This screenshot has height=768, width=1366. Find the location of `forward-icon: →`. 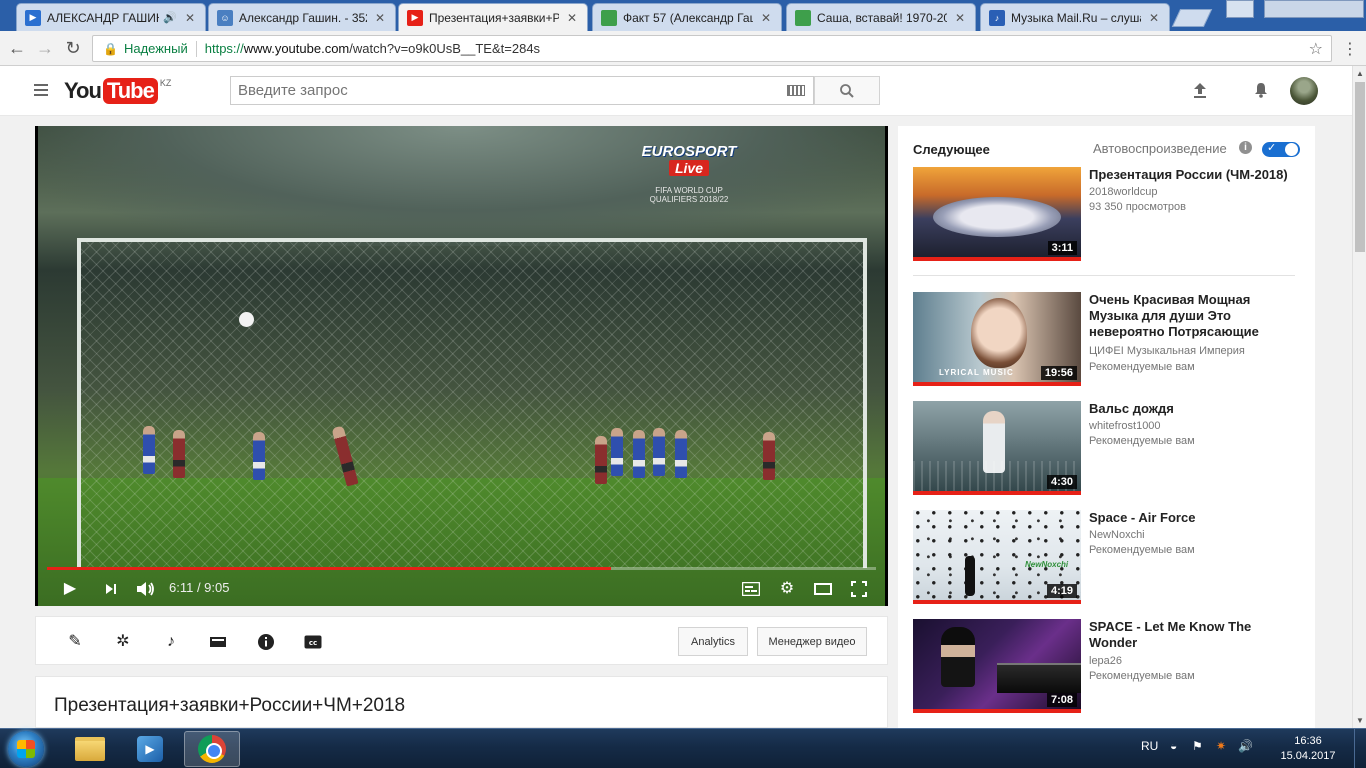

forward-icon: → is located at coordinates (45, 48).